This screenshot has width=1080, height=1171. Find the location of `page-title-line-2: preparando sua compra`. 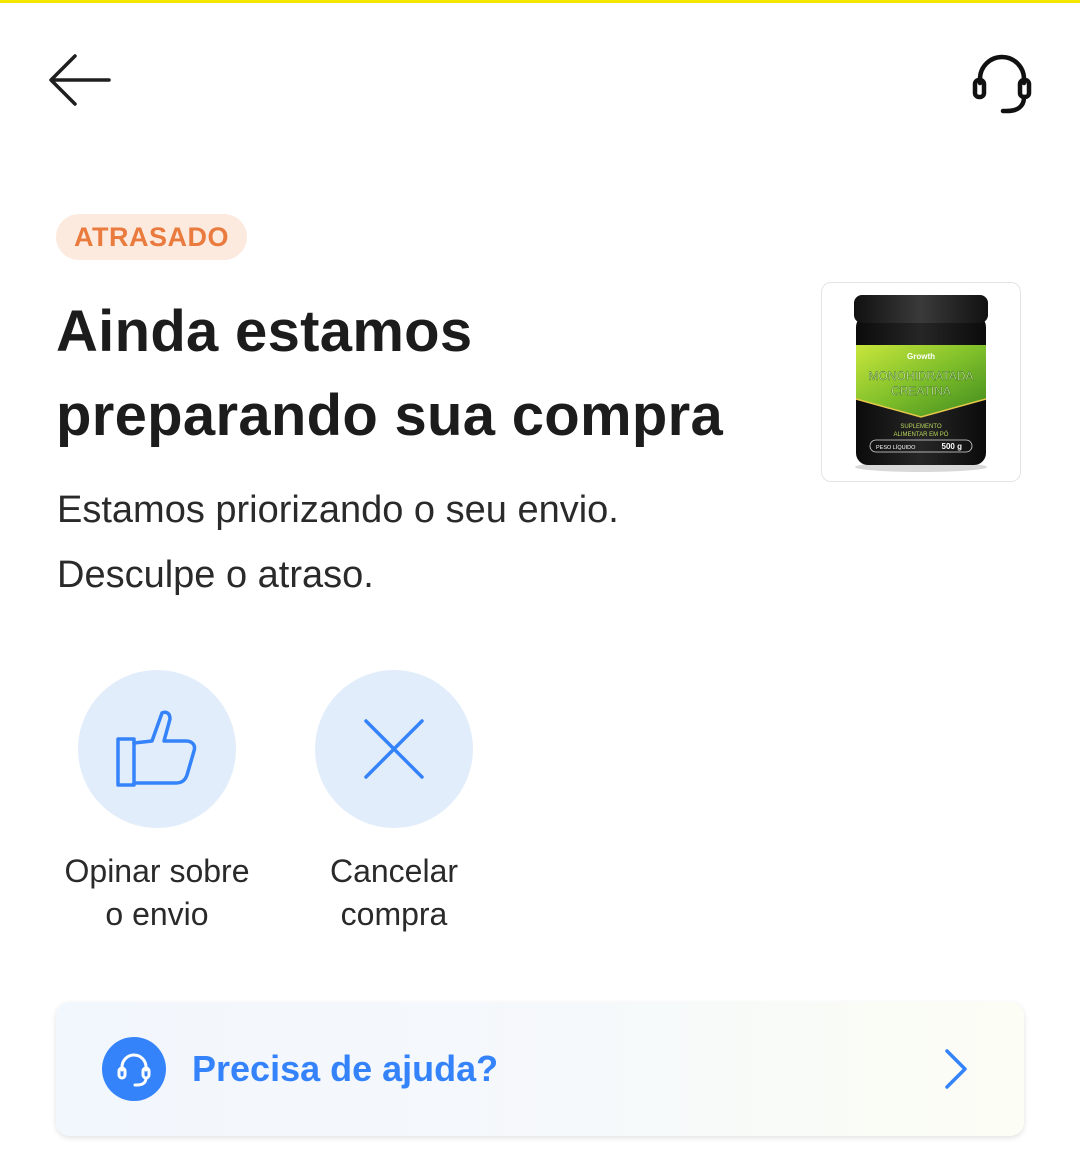

page-title-line-2: preparando sua compra is located at coordinates (390, 415).